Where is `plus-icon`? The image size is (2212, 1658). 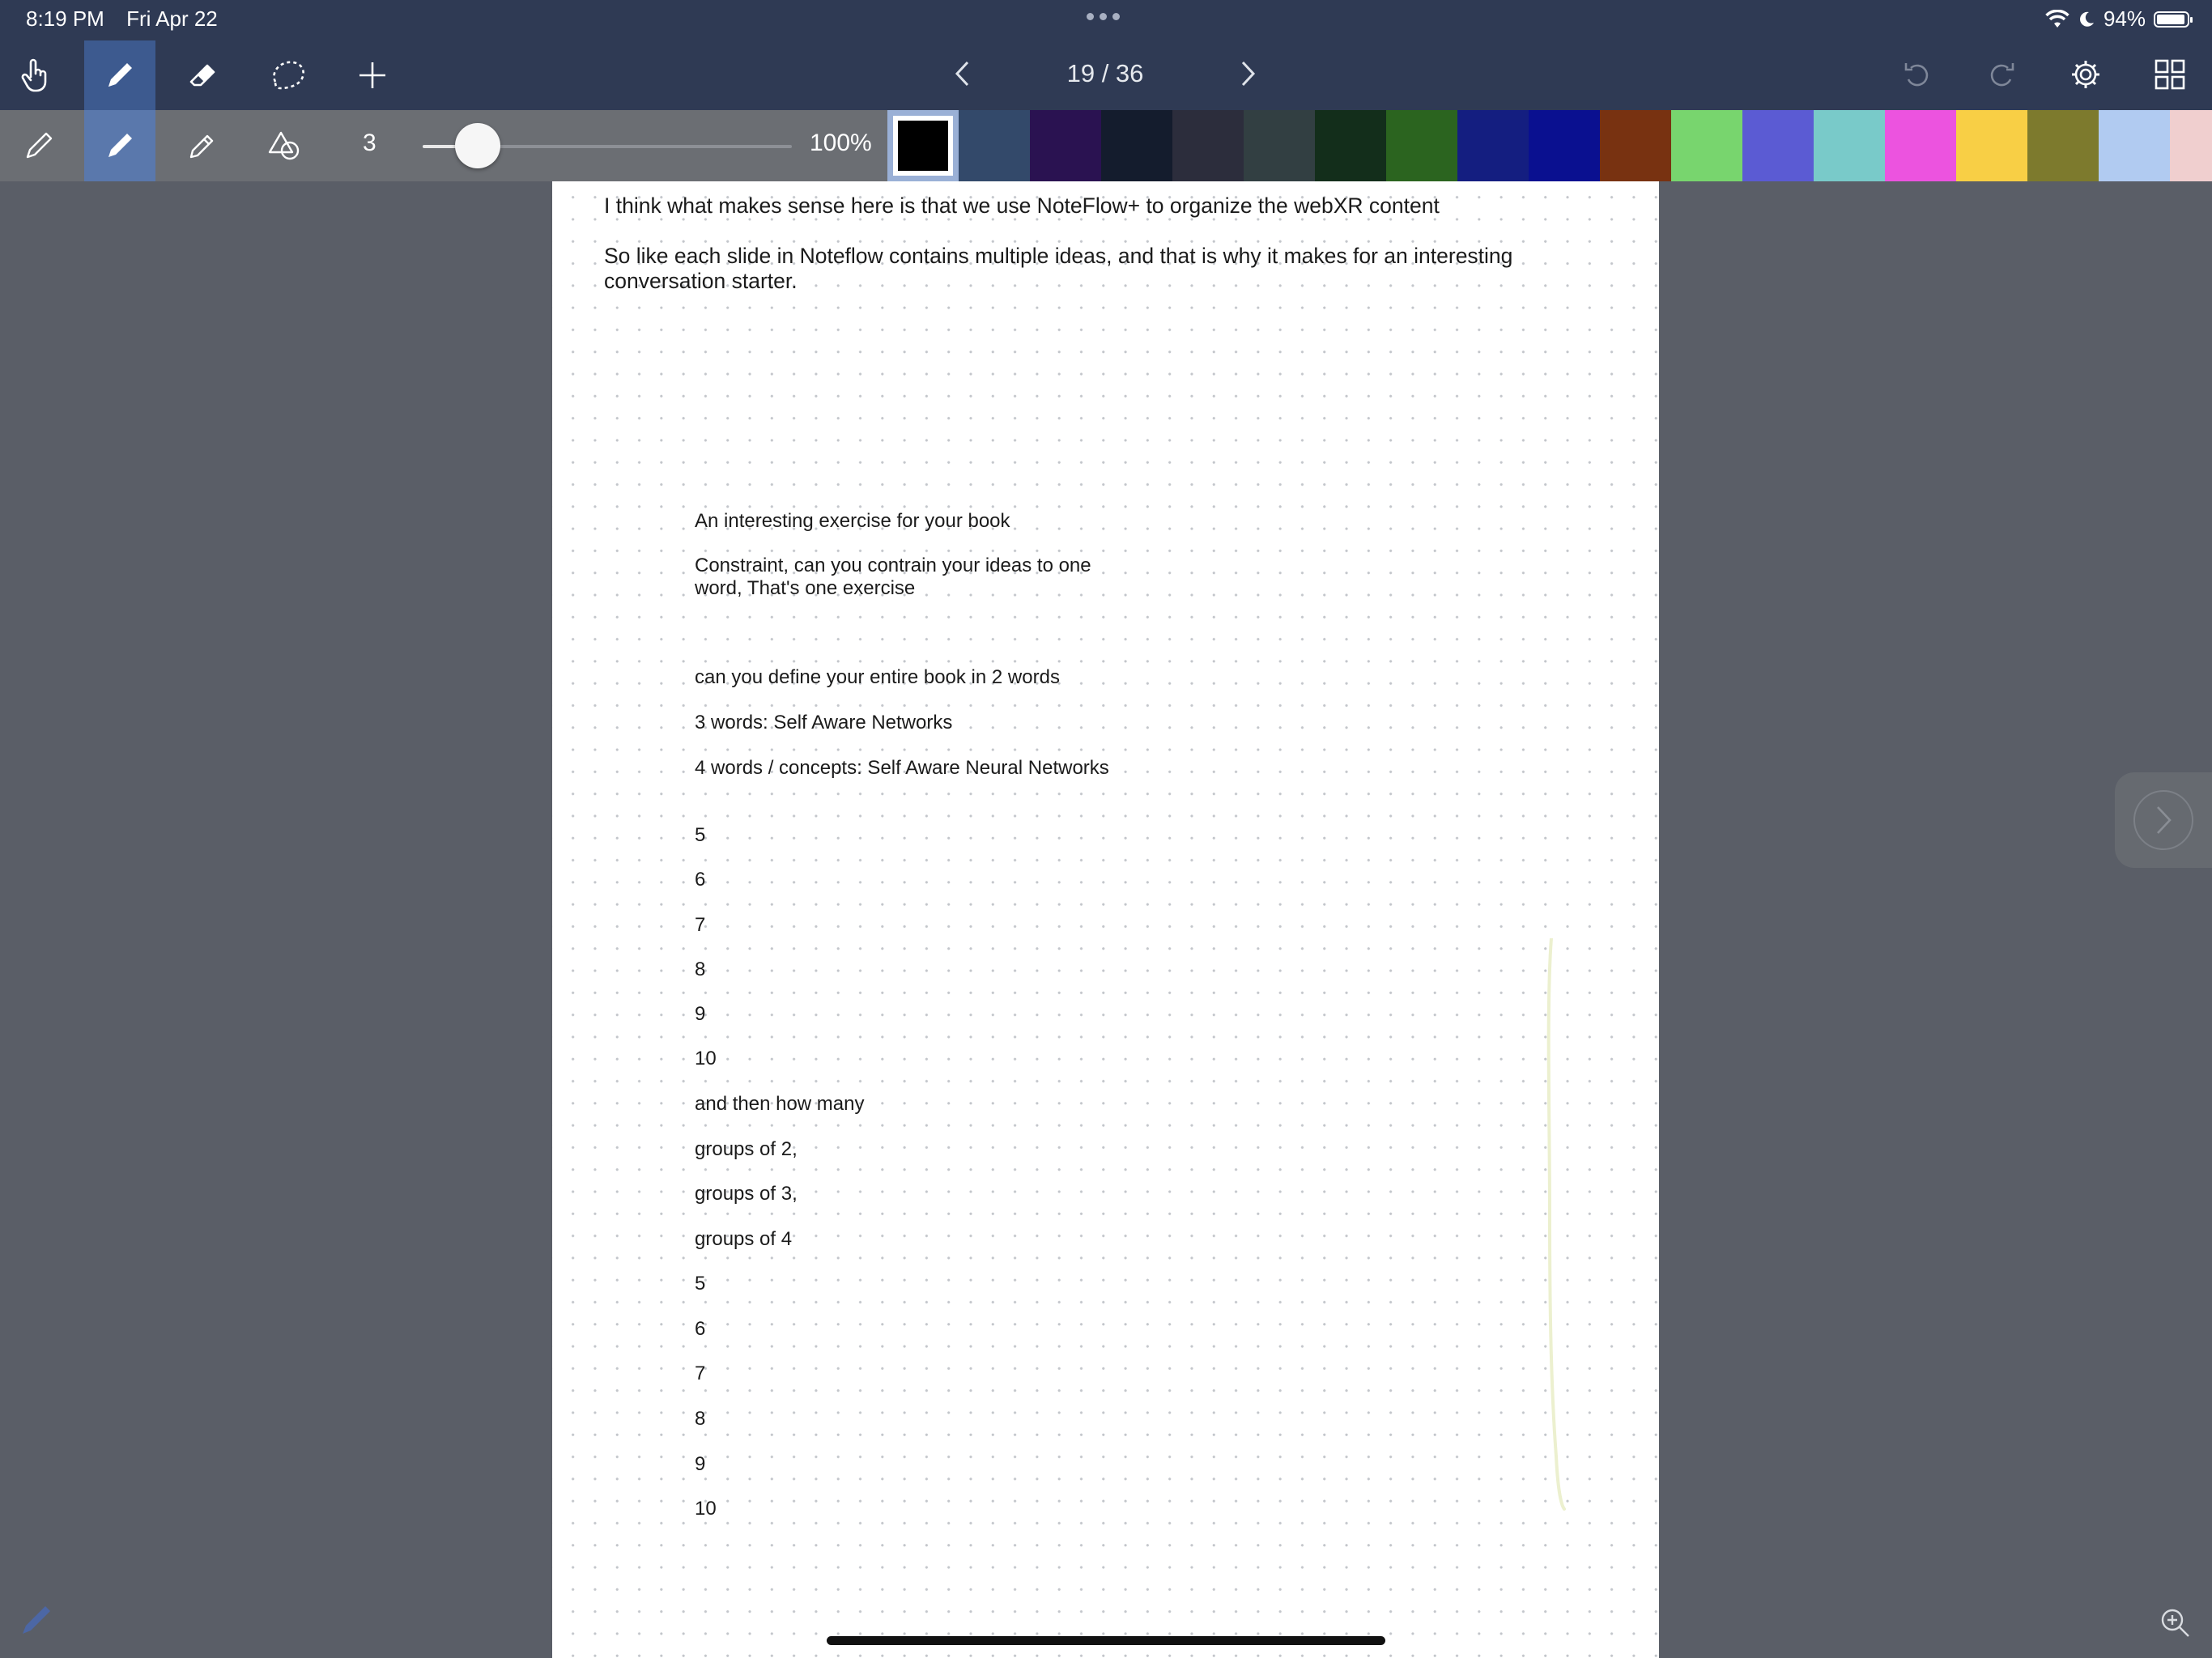 plus-icon is located at coordinates (372, 75).